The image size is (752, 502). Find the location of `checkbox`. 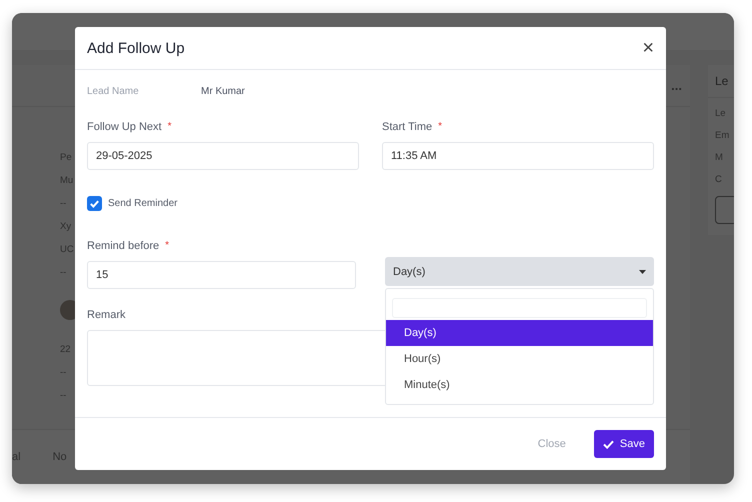

checkbox is located at coordinates (94, 203).